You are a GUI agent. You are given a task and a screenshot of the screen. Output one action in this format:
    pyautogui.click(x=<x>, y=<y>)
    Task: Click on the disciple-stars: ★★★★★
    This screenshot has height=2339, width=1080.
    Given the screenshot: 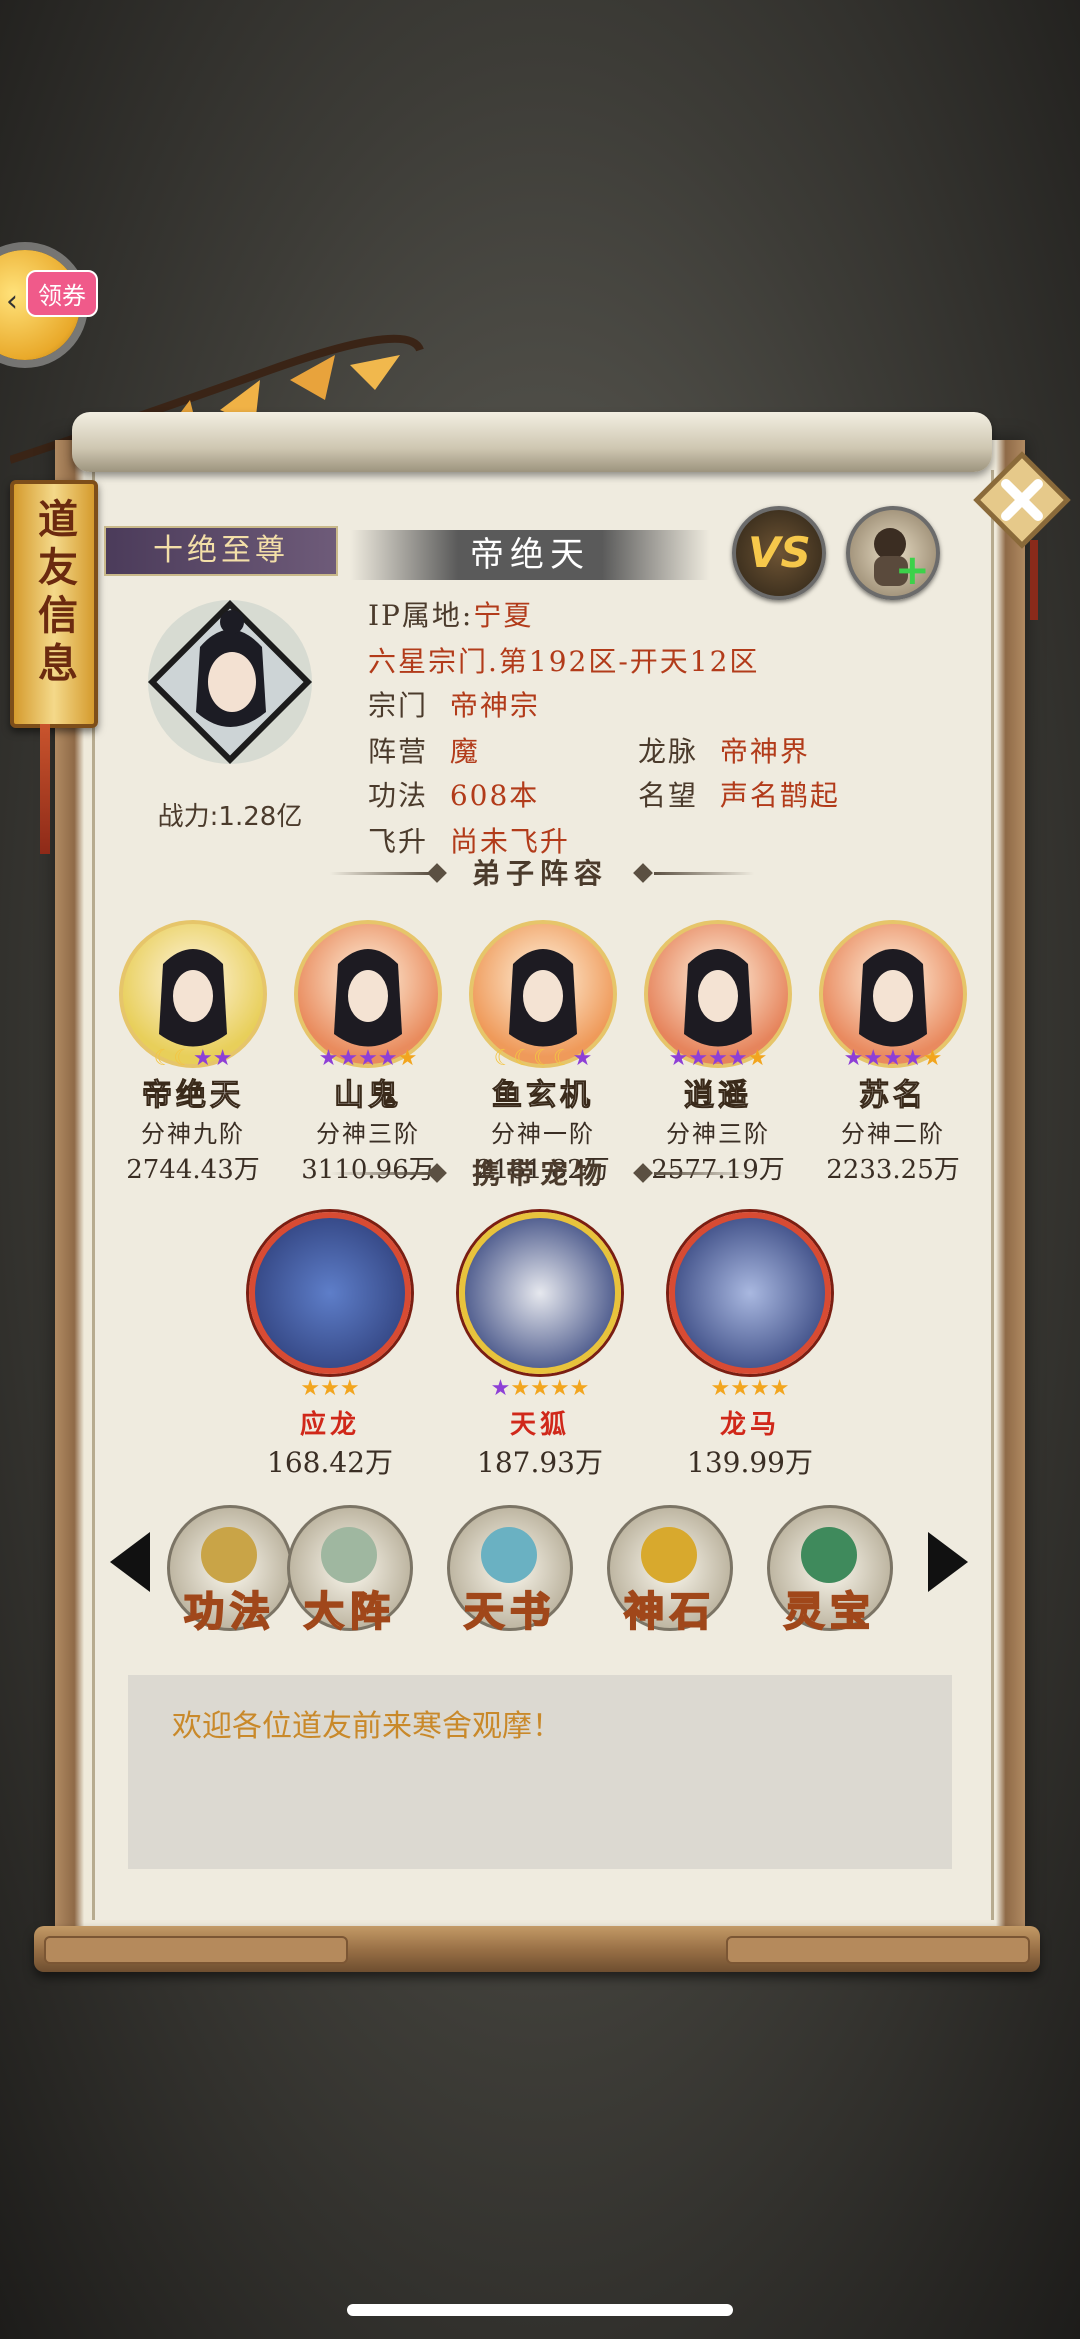 What is the action you would take?
    pyautogui.click(x=718, y=1061)
    